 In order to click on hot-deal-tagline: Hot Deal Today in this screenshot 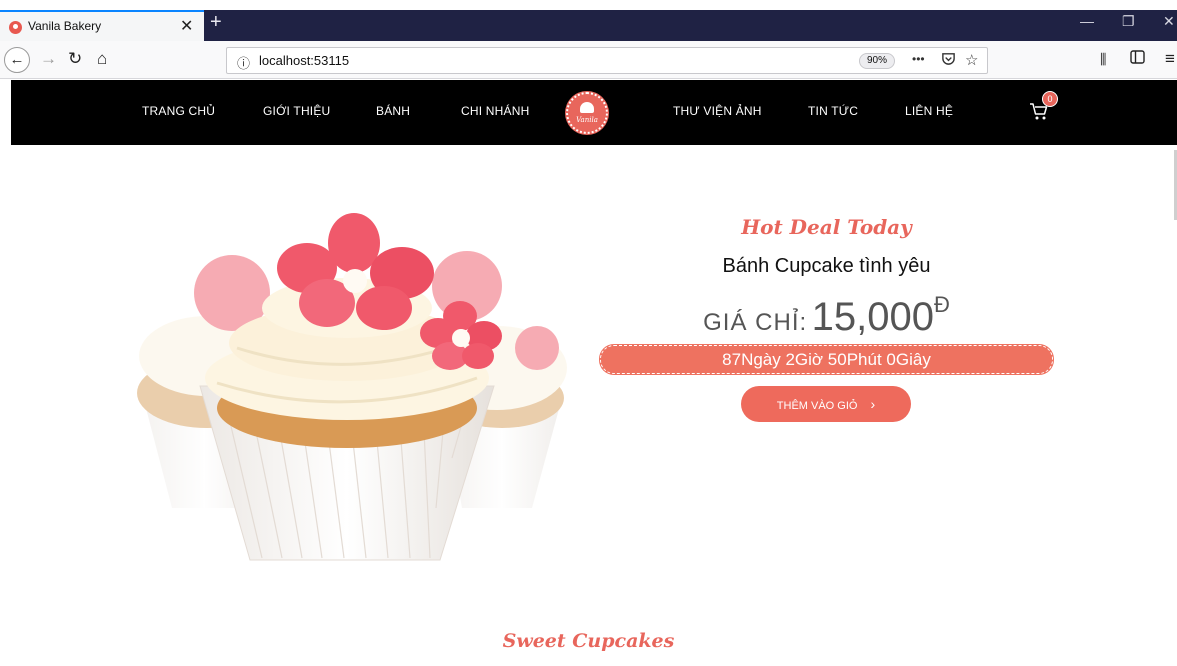, I will do `click(826, 227)`.